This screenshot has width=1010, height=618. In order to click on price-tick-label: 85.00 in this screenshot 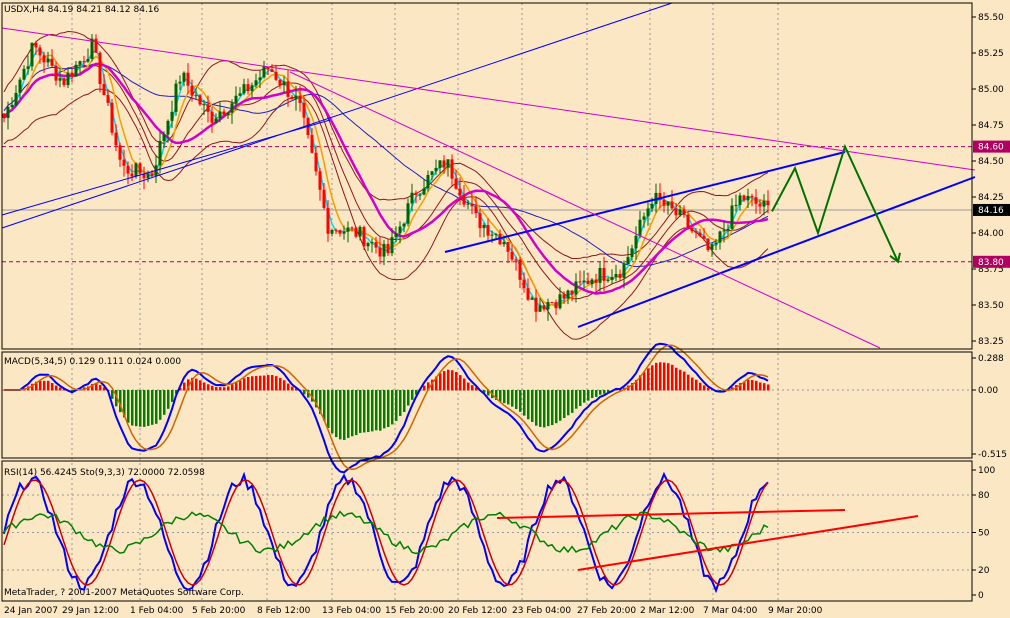, I will do `click(991, 90)`.